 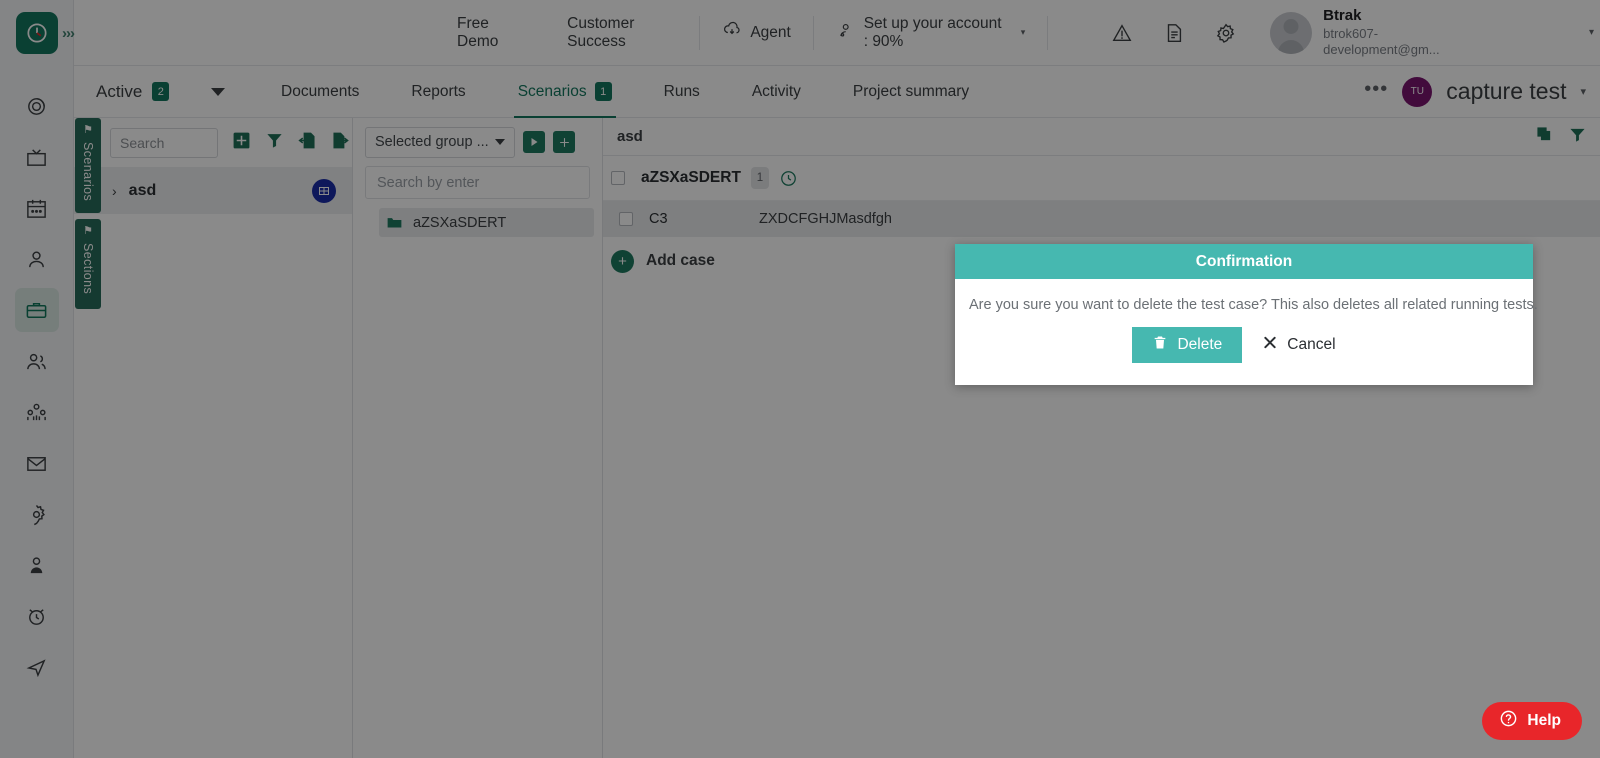 What do you see at coordinates (1270, 345) in the screenshot?
I see `close-x-icon` at bounding box center [1270, 345].